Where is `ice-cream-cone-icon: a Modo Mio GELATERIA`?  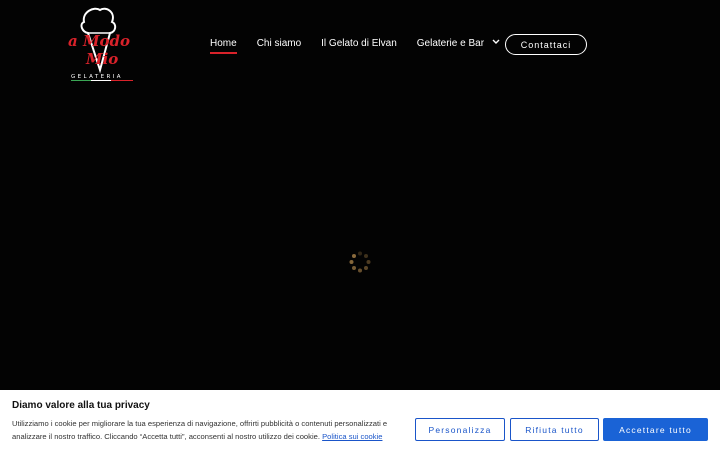 ice-cream-cone-icon: a Modo Mio GELATERIA is located at coordinates (100, 44).